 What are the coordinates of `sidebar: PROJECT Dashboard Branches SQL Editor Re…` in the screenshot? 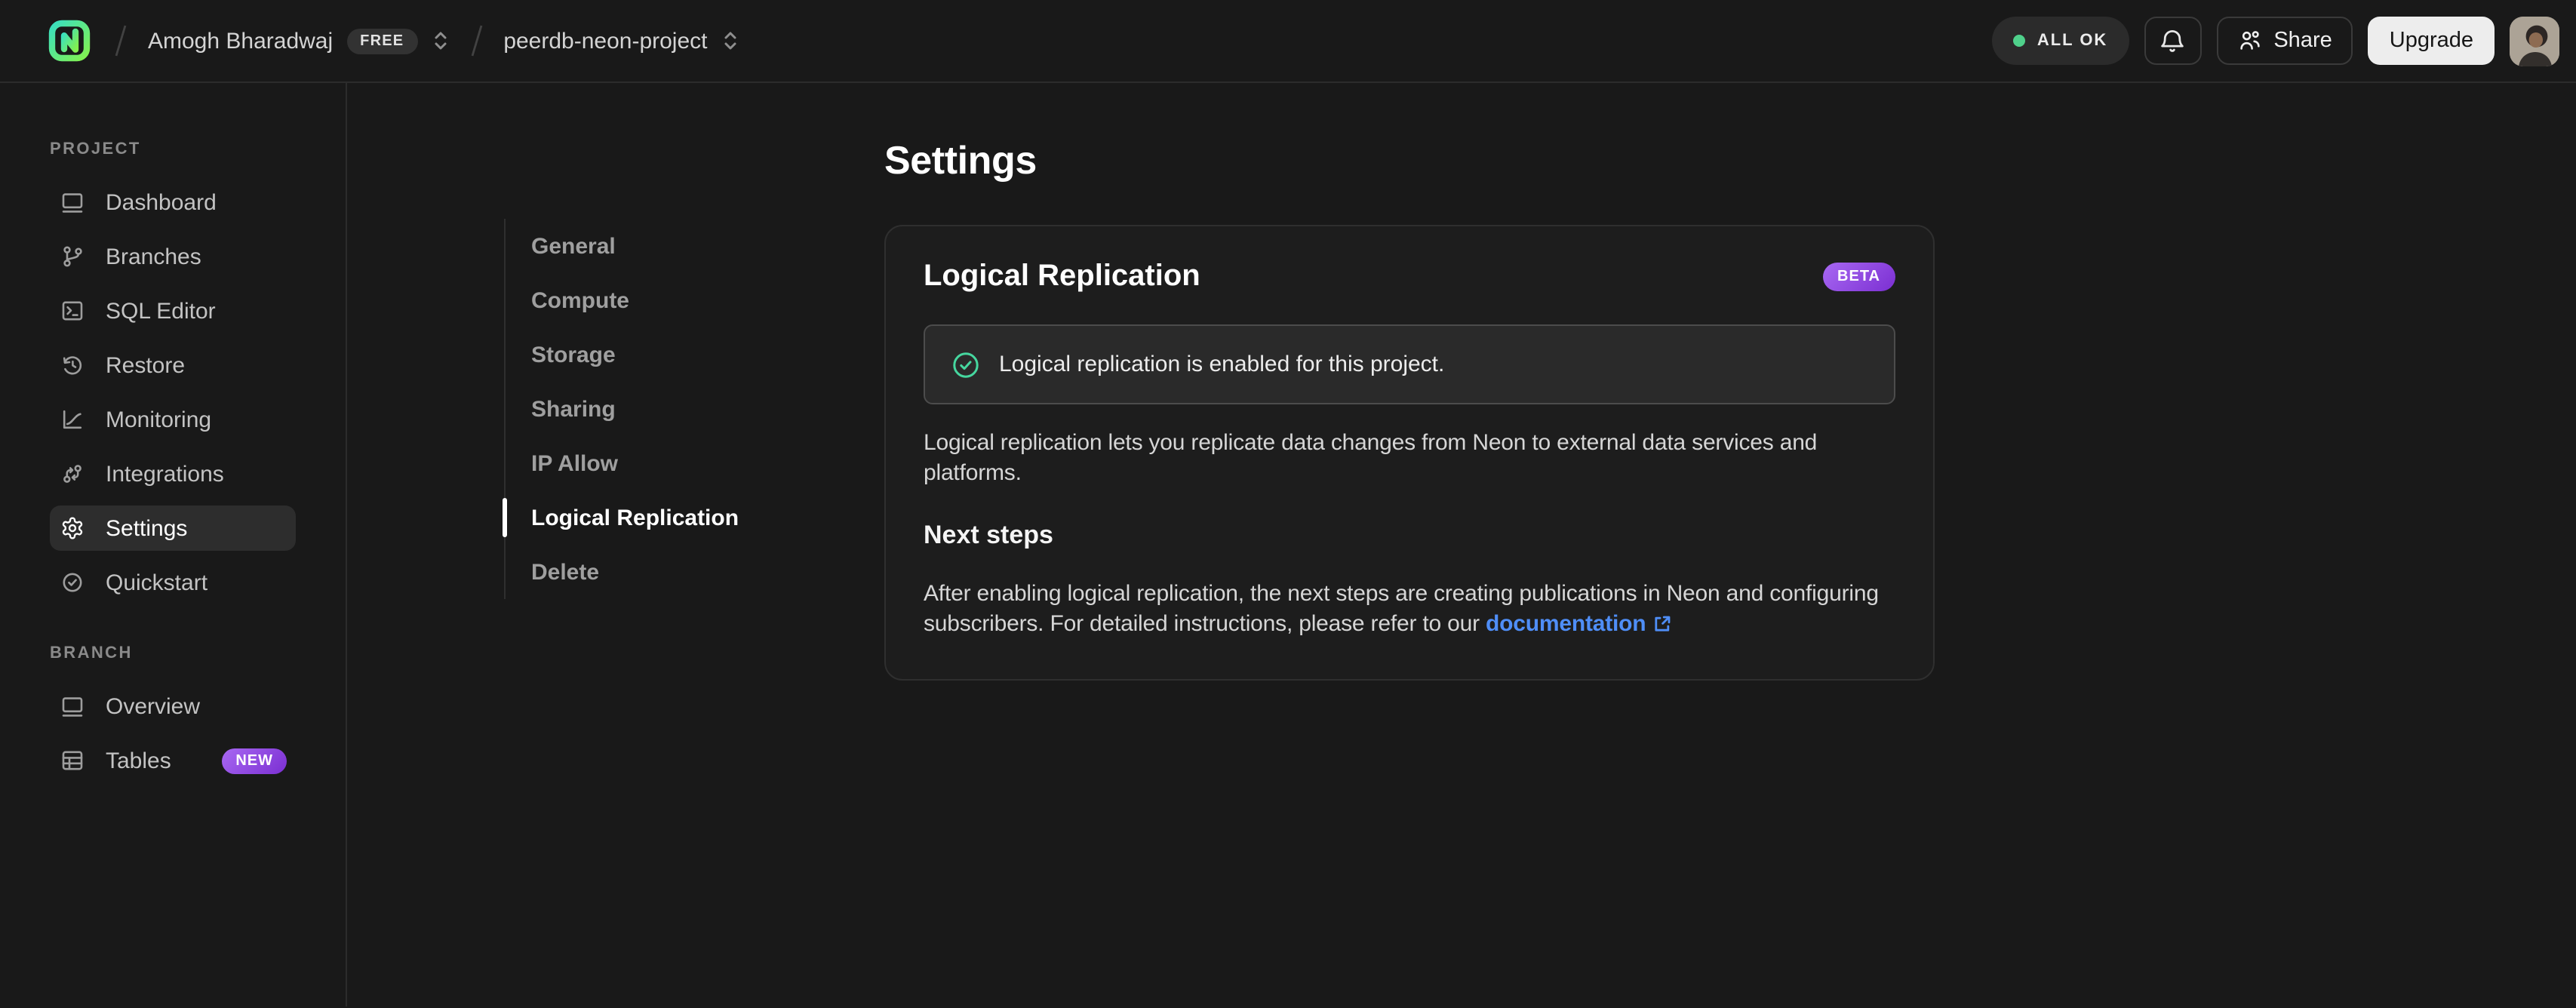 It's located at (173, 544).